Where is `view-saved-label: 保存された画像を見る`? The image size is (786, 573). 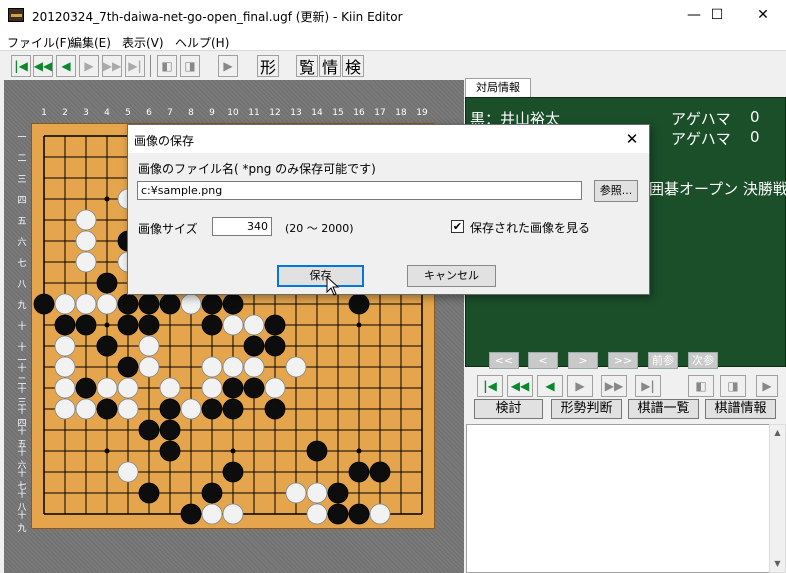 view-saved-label: 保存された画像を見る is located at coordinates (530, 227).